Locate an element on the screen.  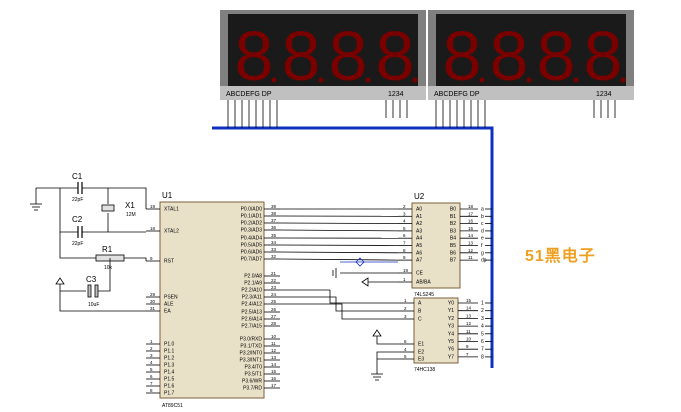
u1-pin-name: ALE is located at coordinates (169, 305).